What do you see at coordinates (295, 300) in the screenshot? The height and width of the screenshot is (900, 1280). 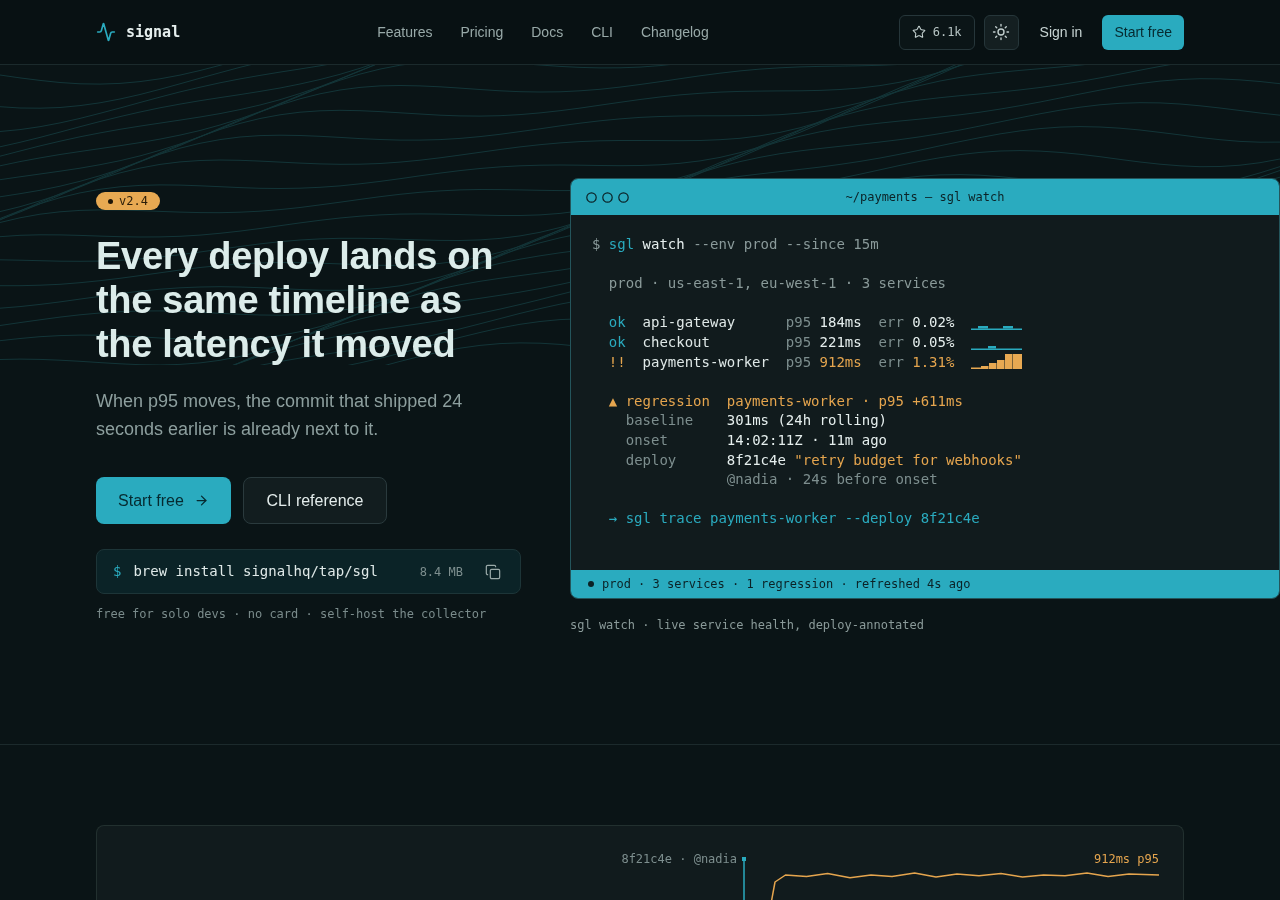 I see `hero-headline: Every deploy lands on the same timeline as the latency it moved` at bounding box center [295, 300].